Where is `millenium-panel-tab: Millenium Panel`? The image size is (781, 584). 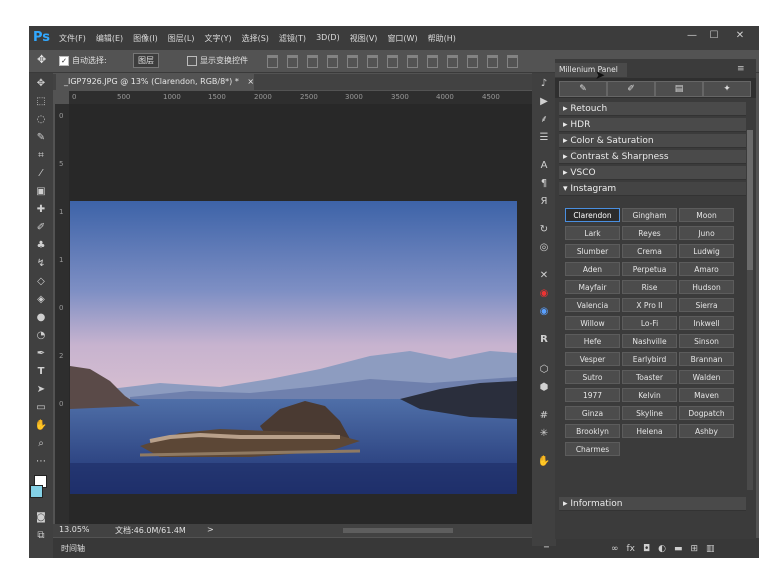
millenium-panel-tab: Millenium Panel is located at coordinates (591, 70).